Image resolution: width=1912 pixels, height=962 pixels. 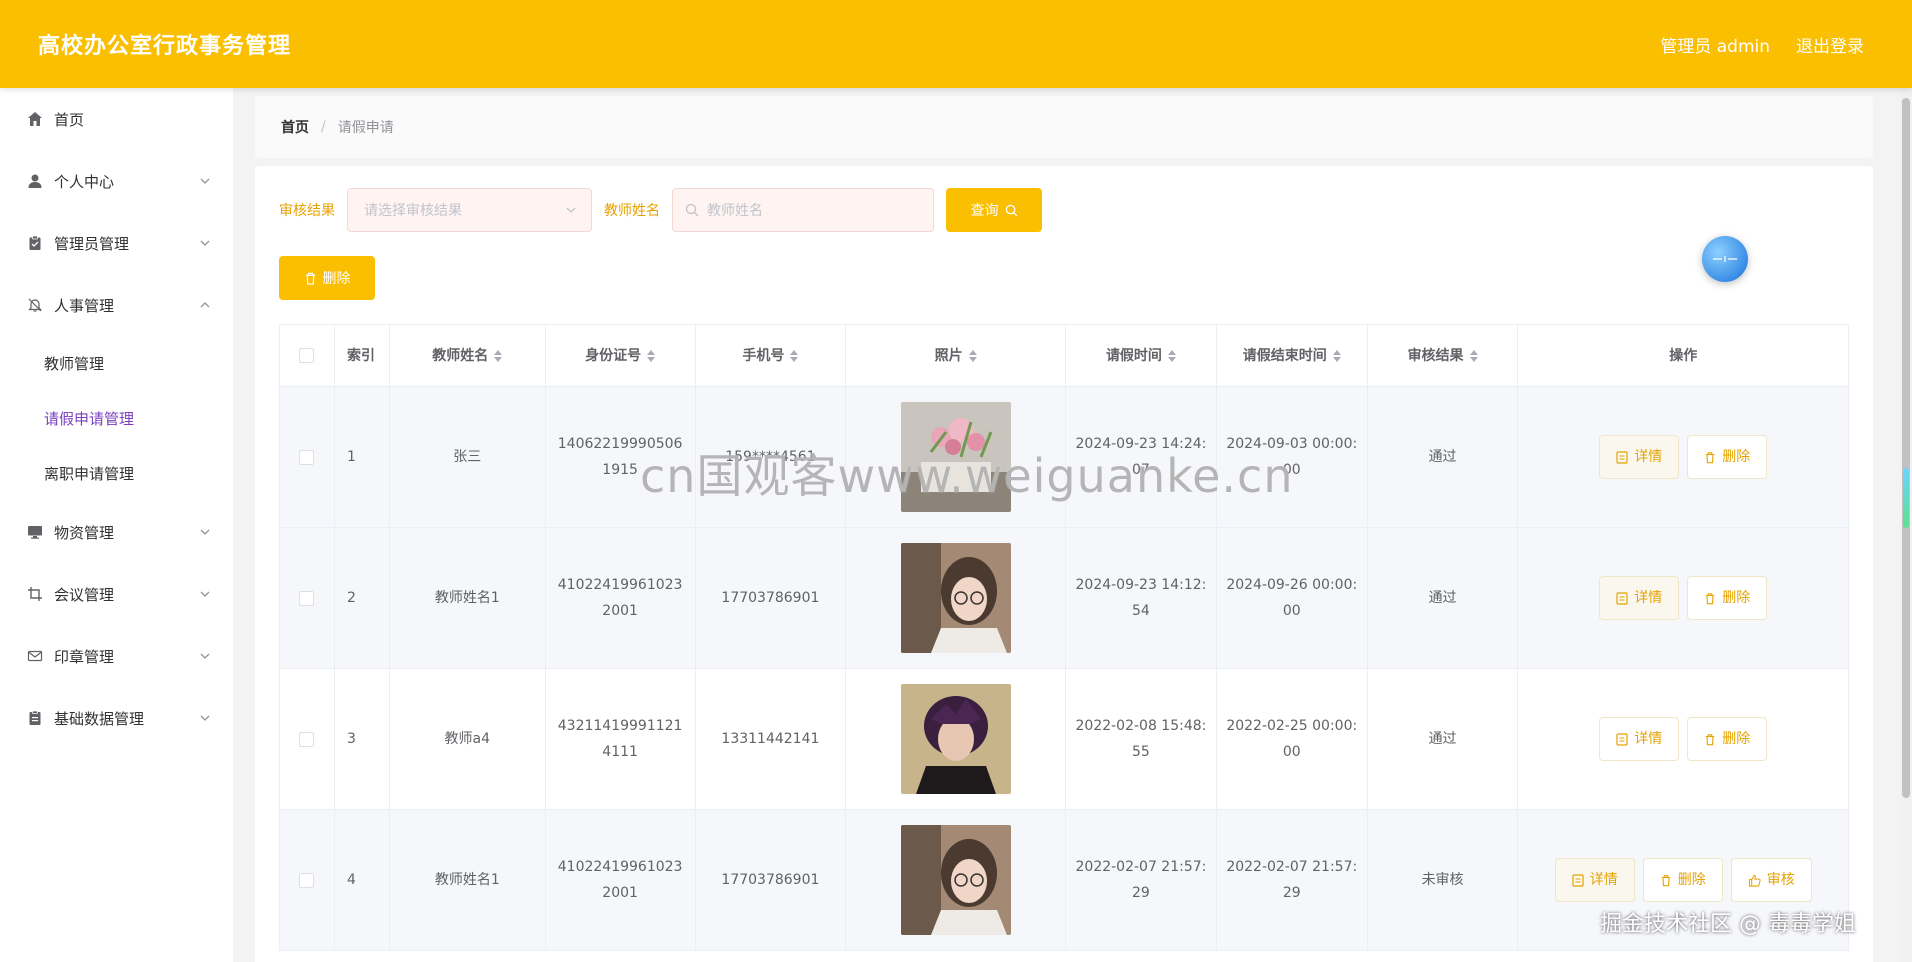 What do you see at coordinates (295, 127) in the screenshot?
I see `breadcrumb-home: 首页` at bounding box center [295, 127].